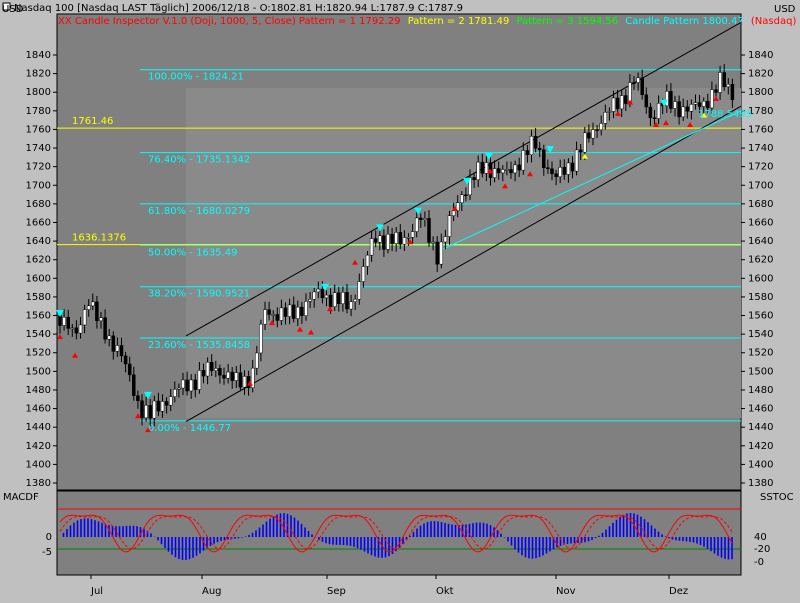 This screenshot has height=603, width=800. What do you see at coordinates (38, 260) in the screenshot?
I see `price-tick-label: 1620` at bounding box center [38, 260].